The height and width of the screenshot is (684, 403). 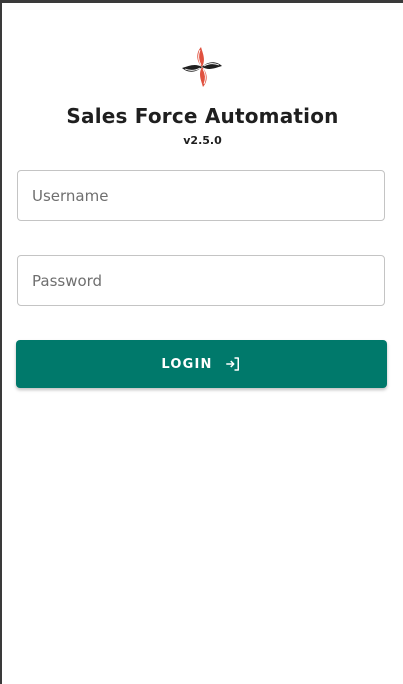 I want to click on login-button: LOGIN, so click(x=201, y=364).